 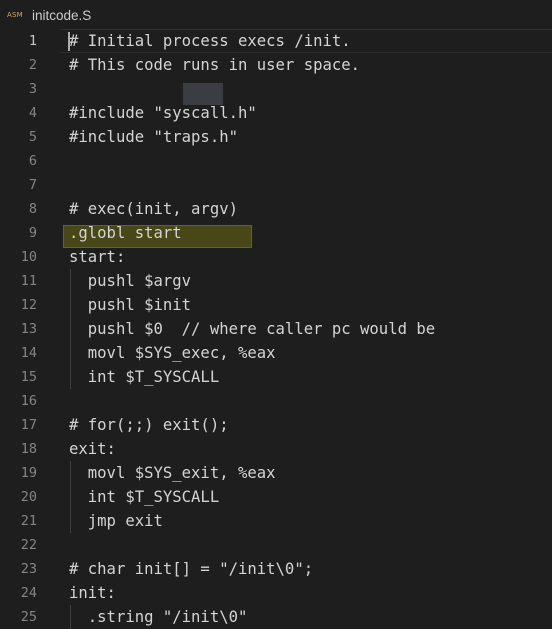 What do you see at coordinates (28, 425) in the screenshot?
I see `line-number: 17` at bounding box center [28, 425].